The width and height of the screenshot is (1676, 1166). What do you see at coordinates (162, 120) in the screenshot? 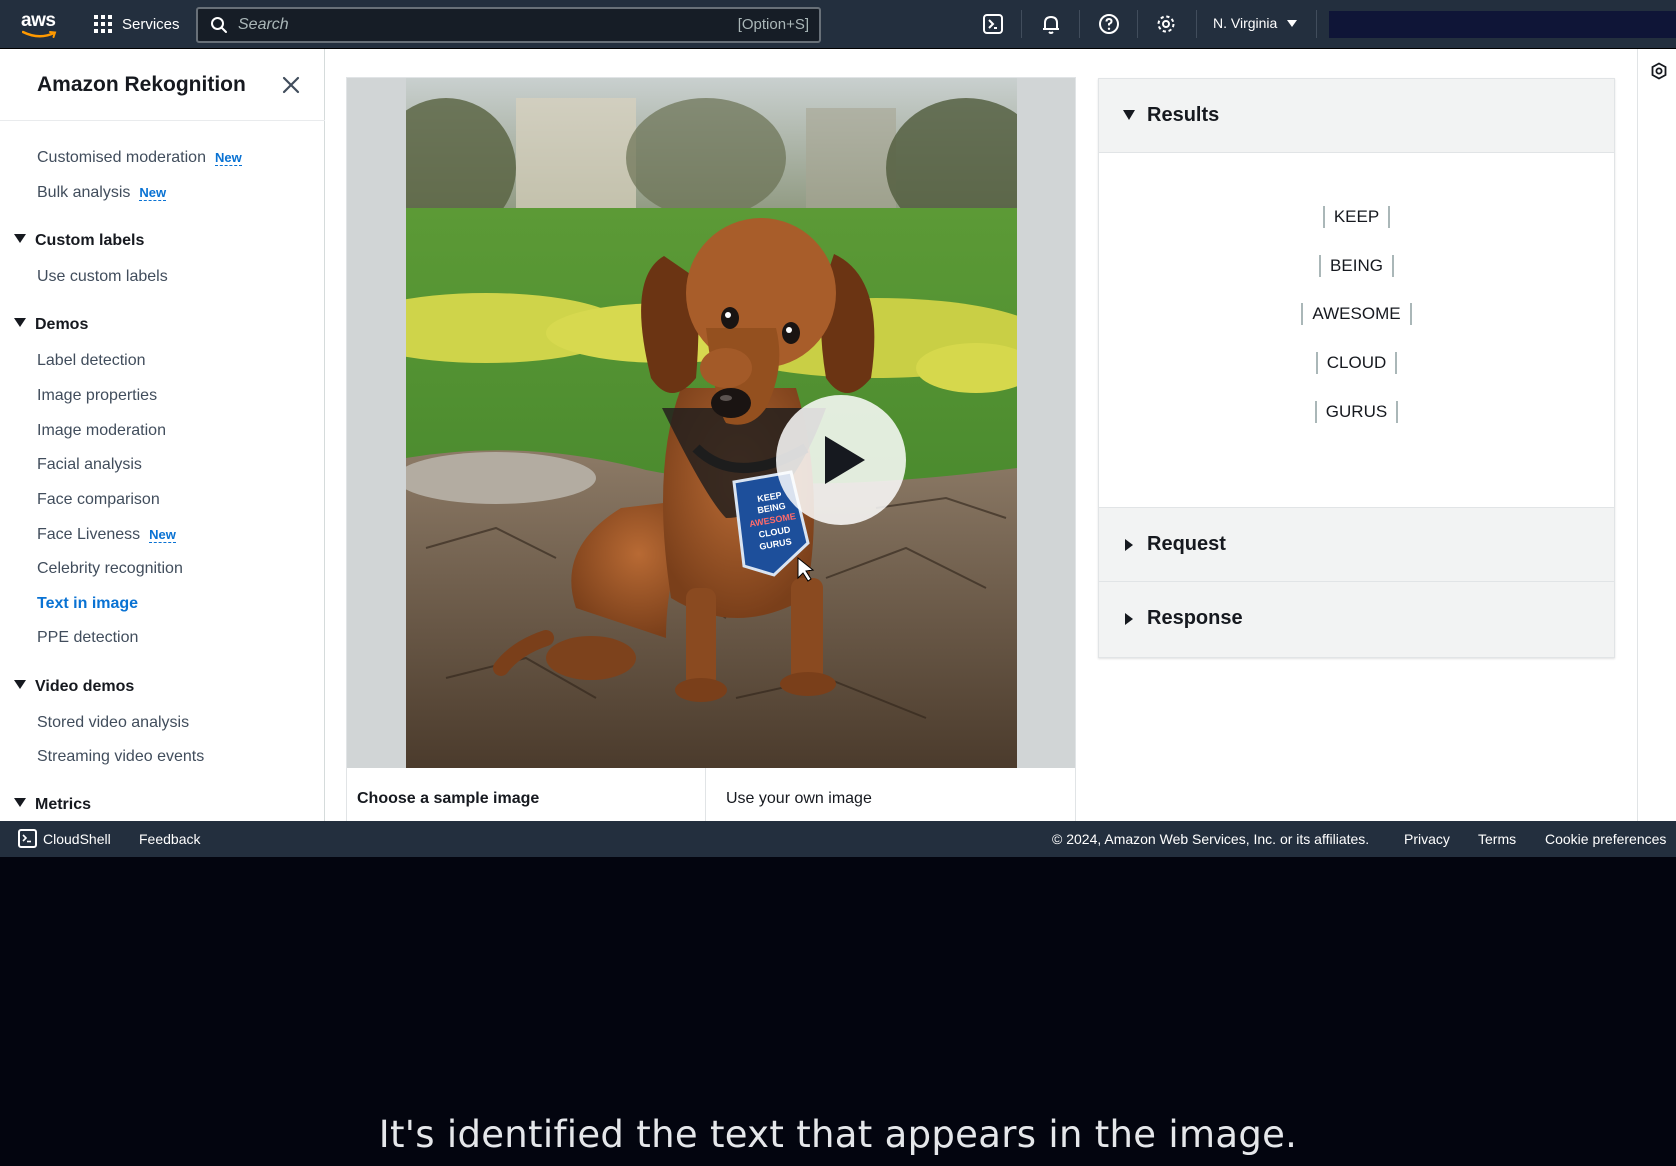
I see `sidebar-divider` at bounding box center [162, 120].